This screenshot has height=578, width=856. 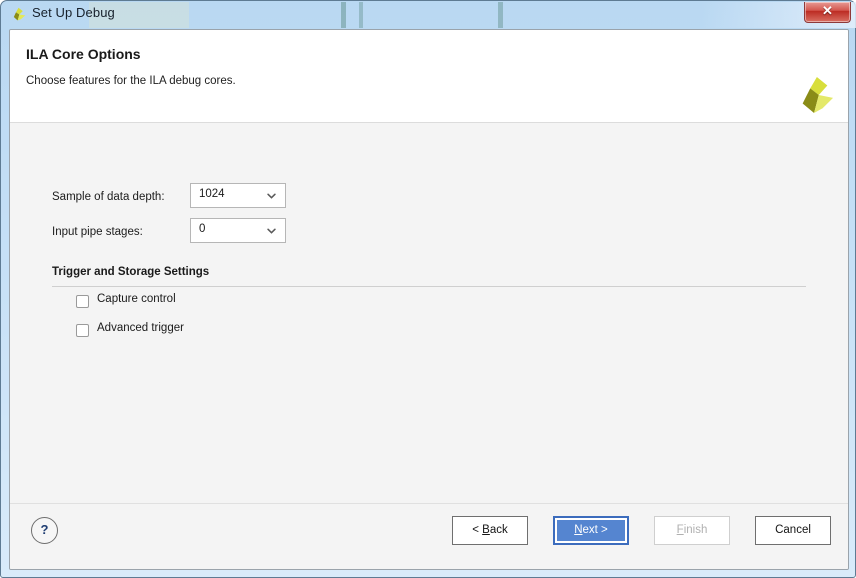 I want to click on close-icon: ✕, so click(x=827, y=10).